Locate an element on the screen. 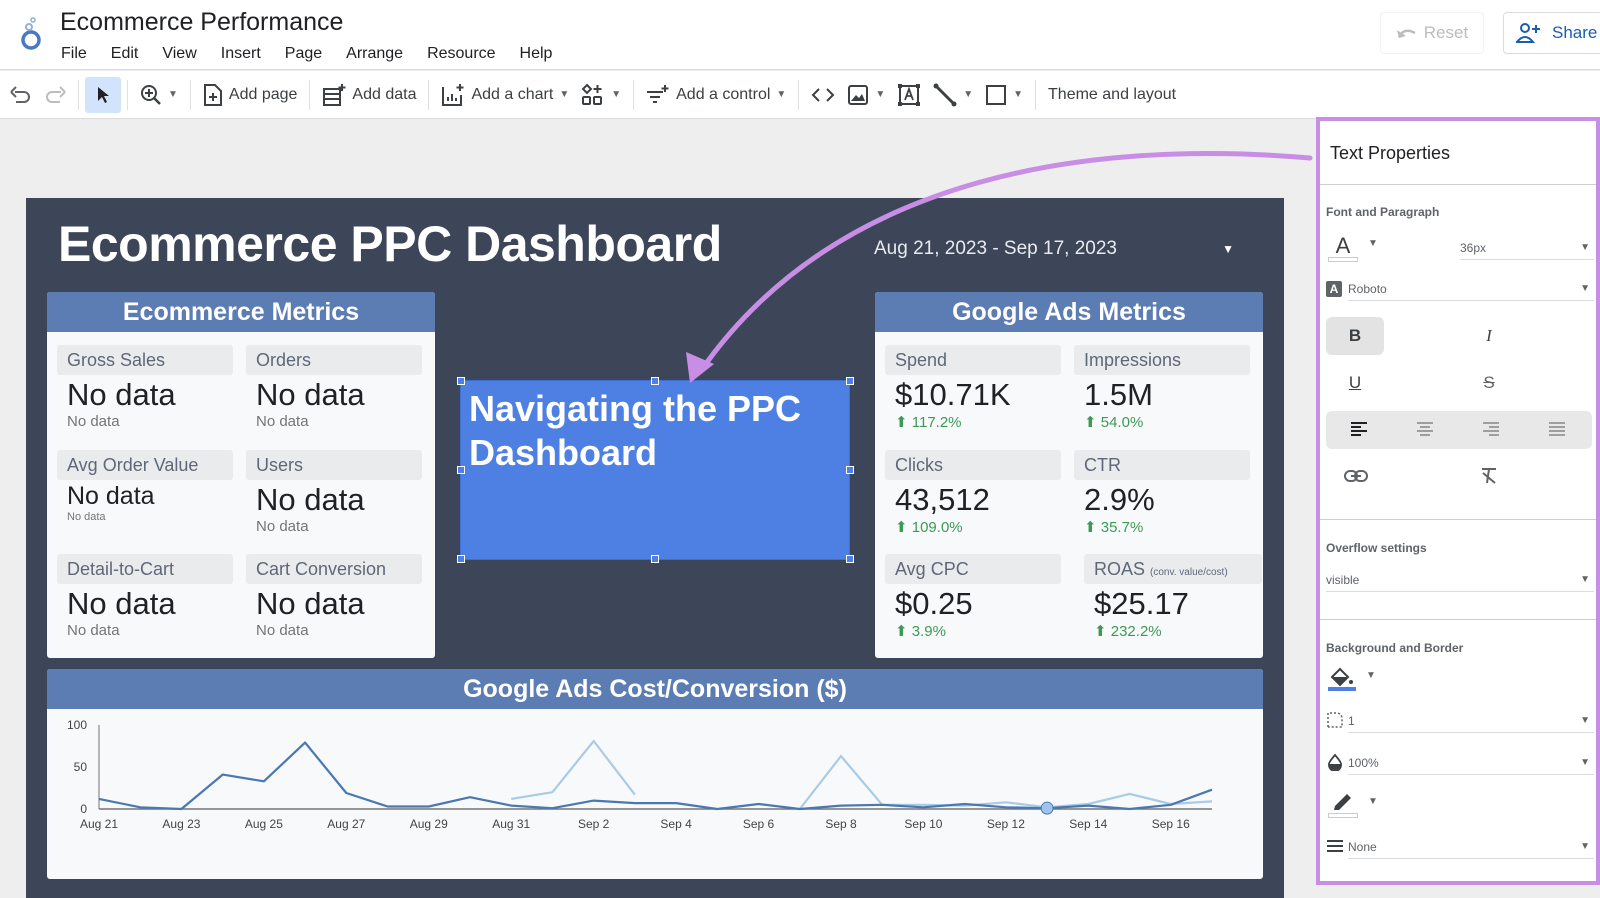  font-color-swatch is located at coordinates (1343, 259).